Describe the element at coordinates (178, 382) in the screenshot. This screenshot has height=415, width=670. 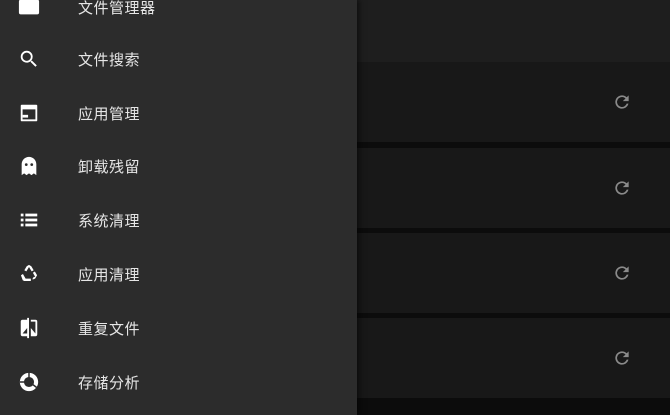
I see `nav-item-storage-analysis: 存储分析` at that location.